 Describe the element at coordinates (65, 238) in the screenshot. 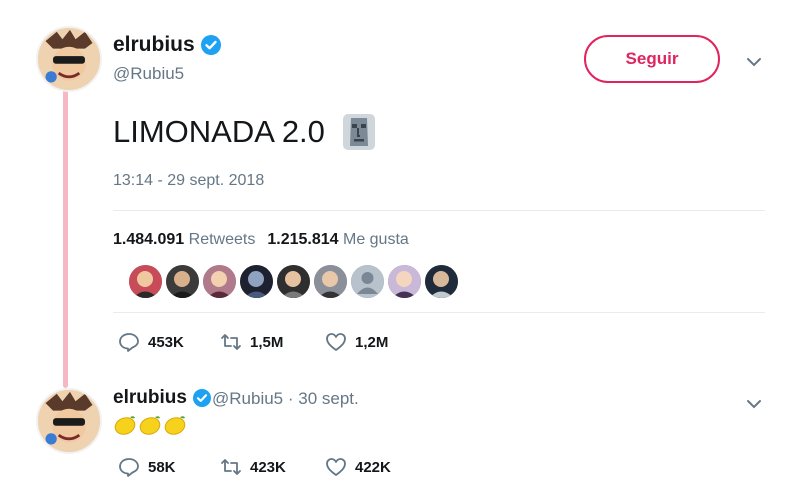

I see `thread-connector-line` at that location.